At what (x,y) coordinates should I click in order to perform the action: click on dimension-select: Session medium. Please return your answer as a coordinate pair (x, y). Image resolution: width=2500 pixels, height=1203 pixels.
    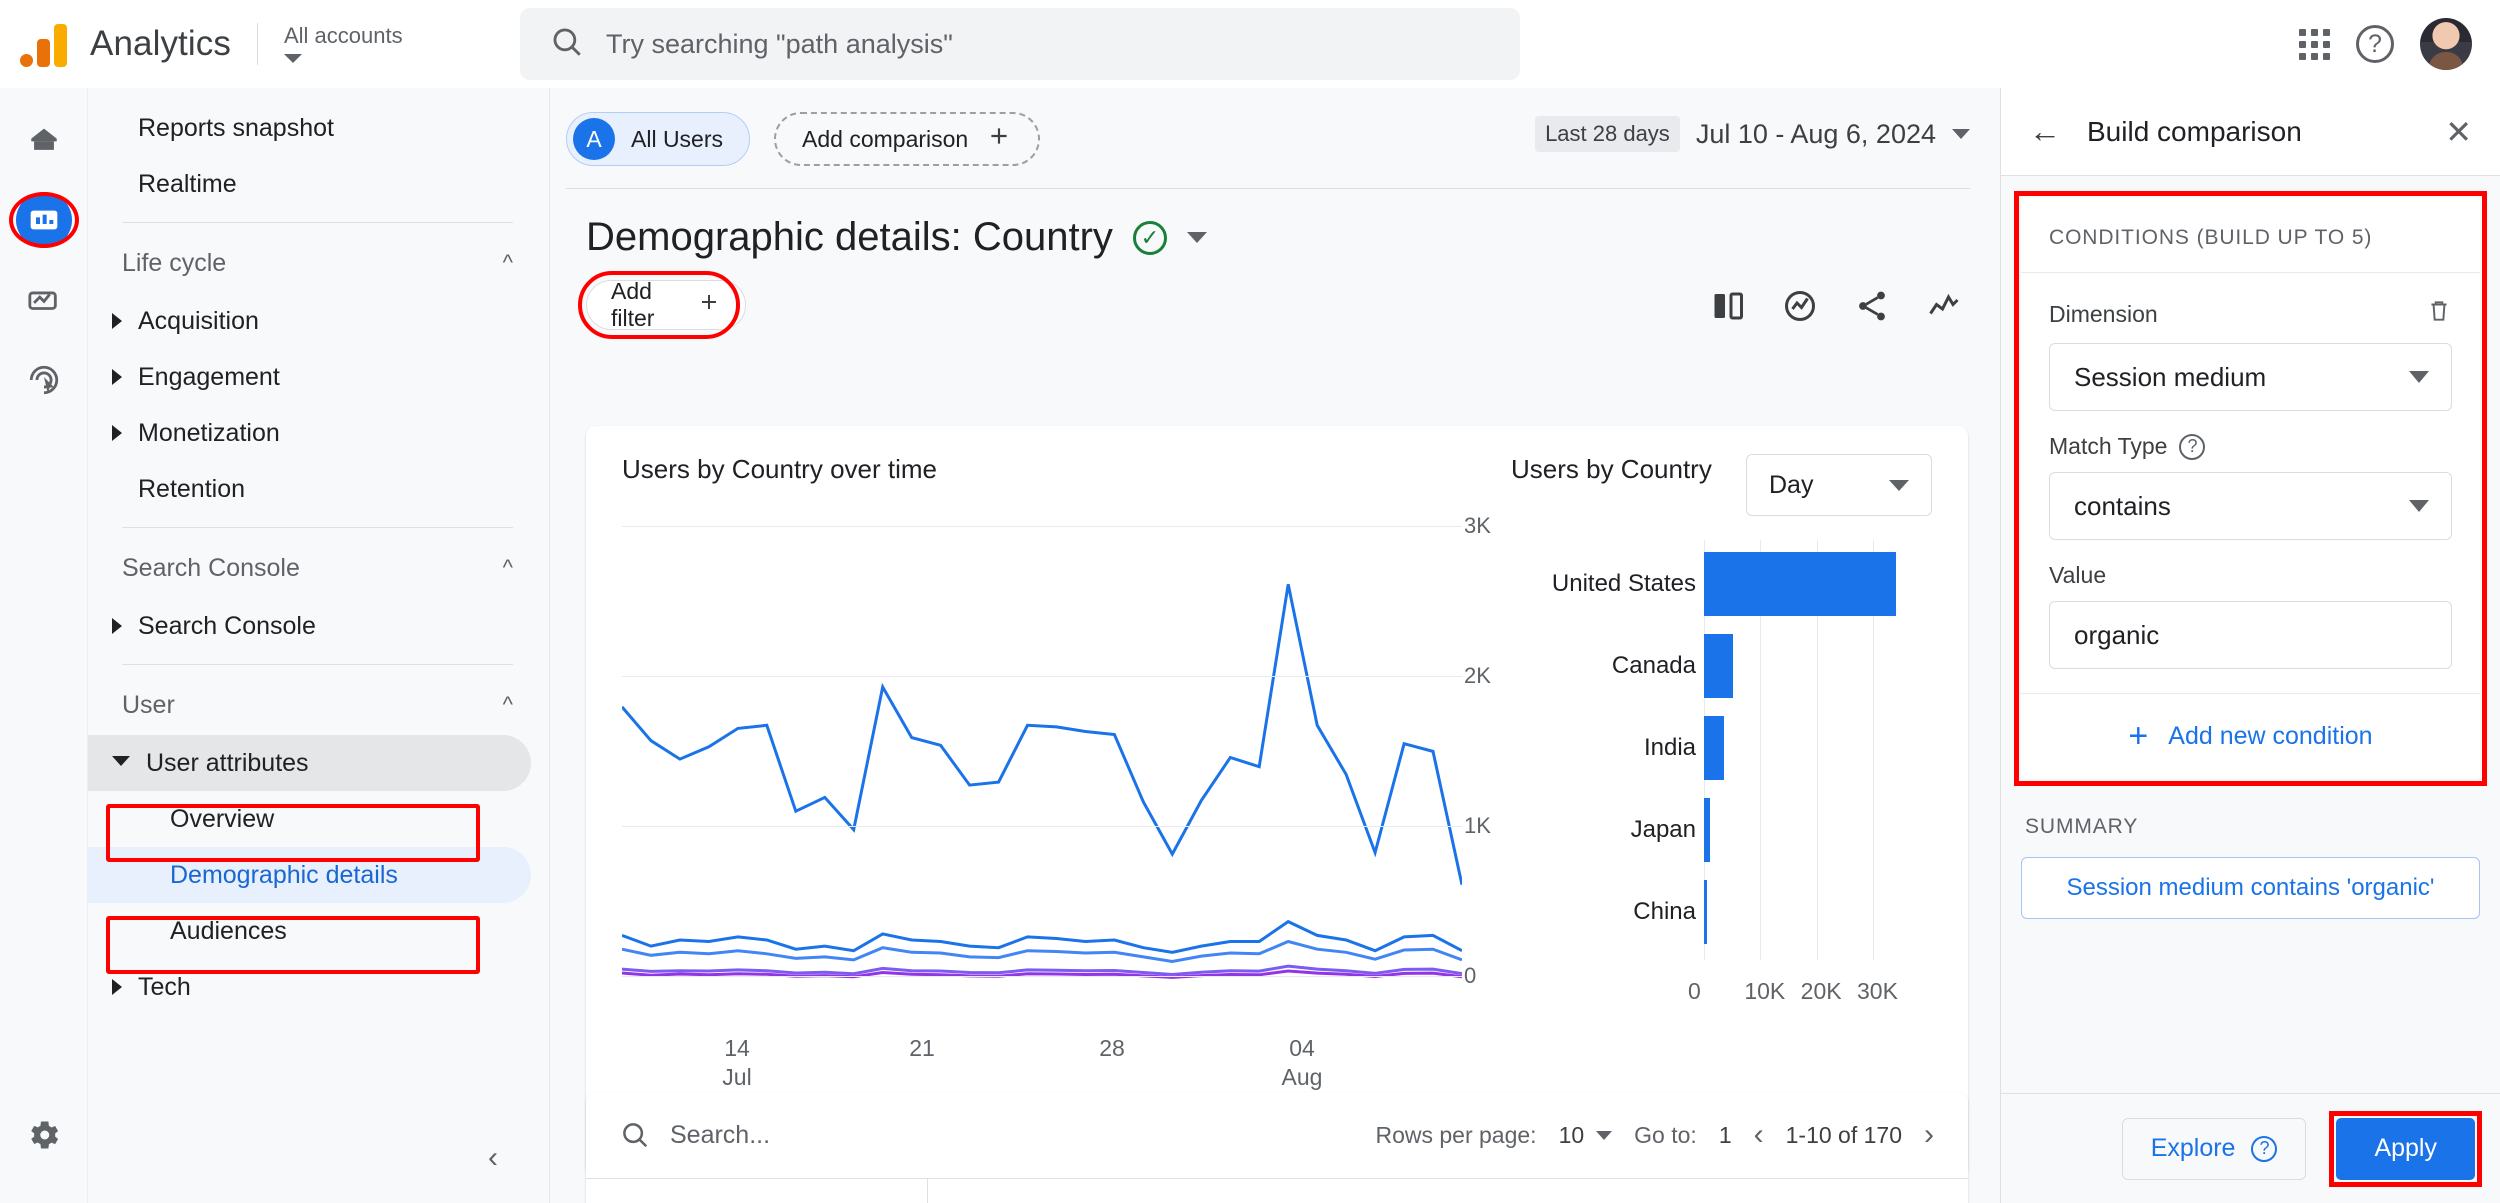
    Looking at the image, I should click on (2250, 377).